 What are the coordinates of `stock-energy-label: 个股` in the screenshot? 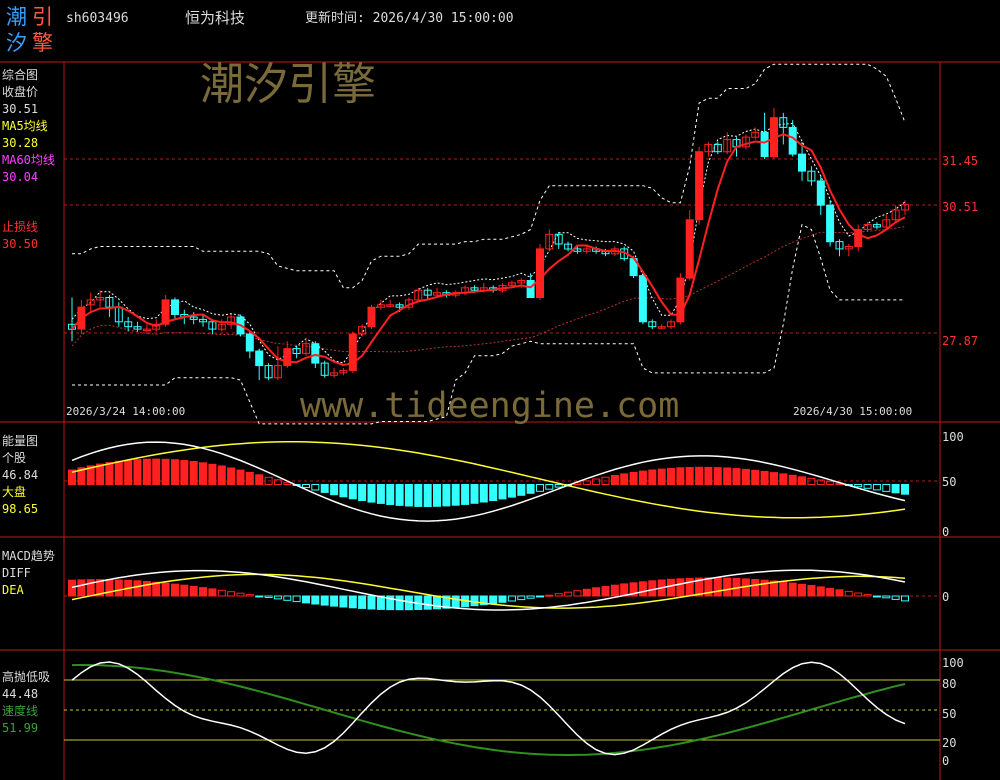 It's located at (14, 458).